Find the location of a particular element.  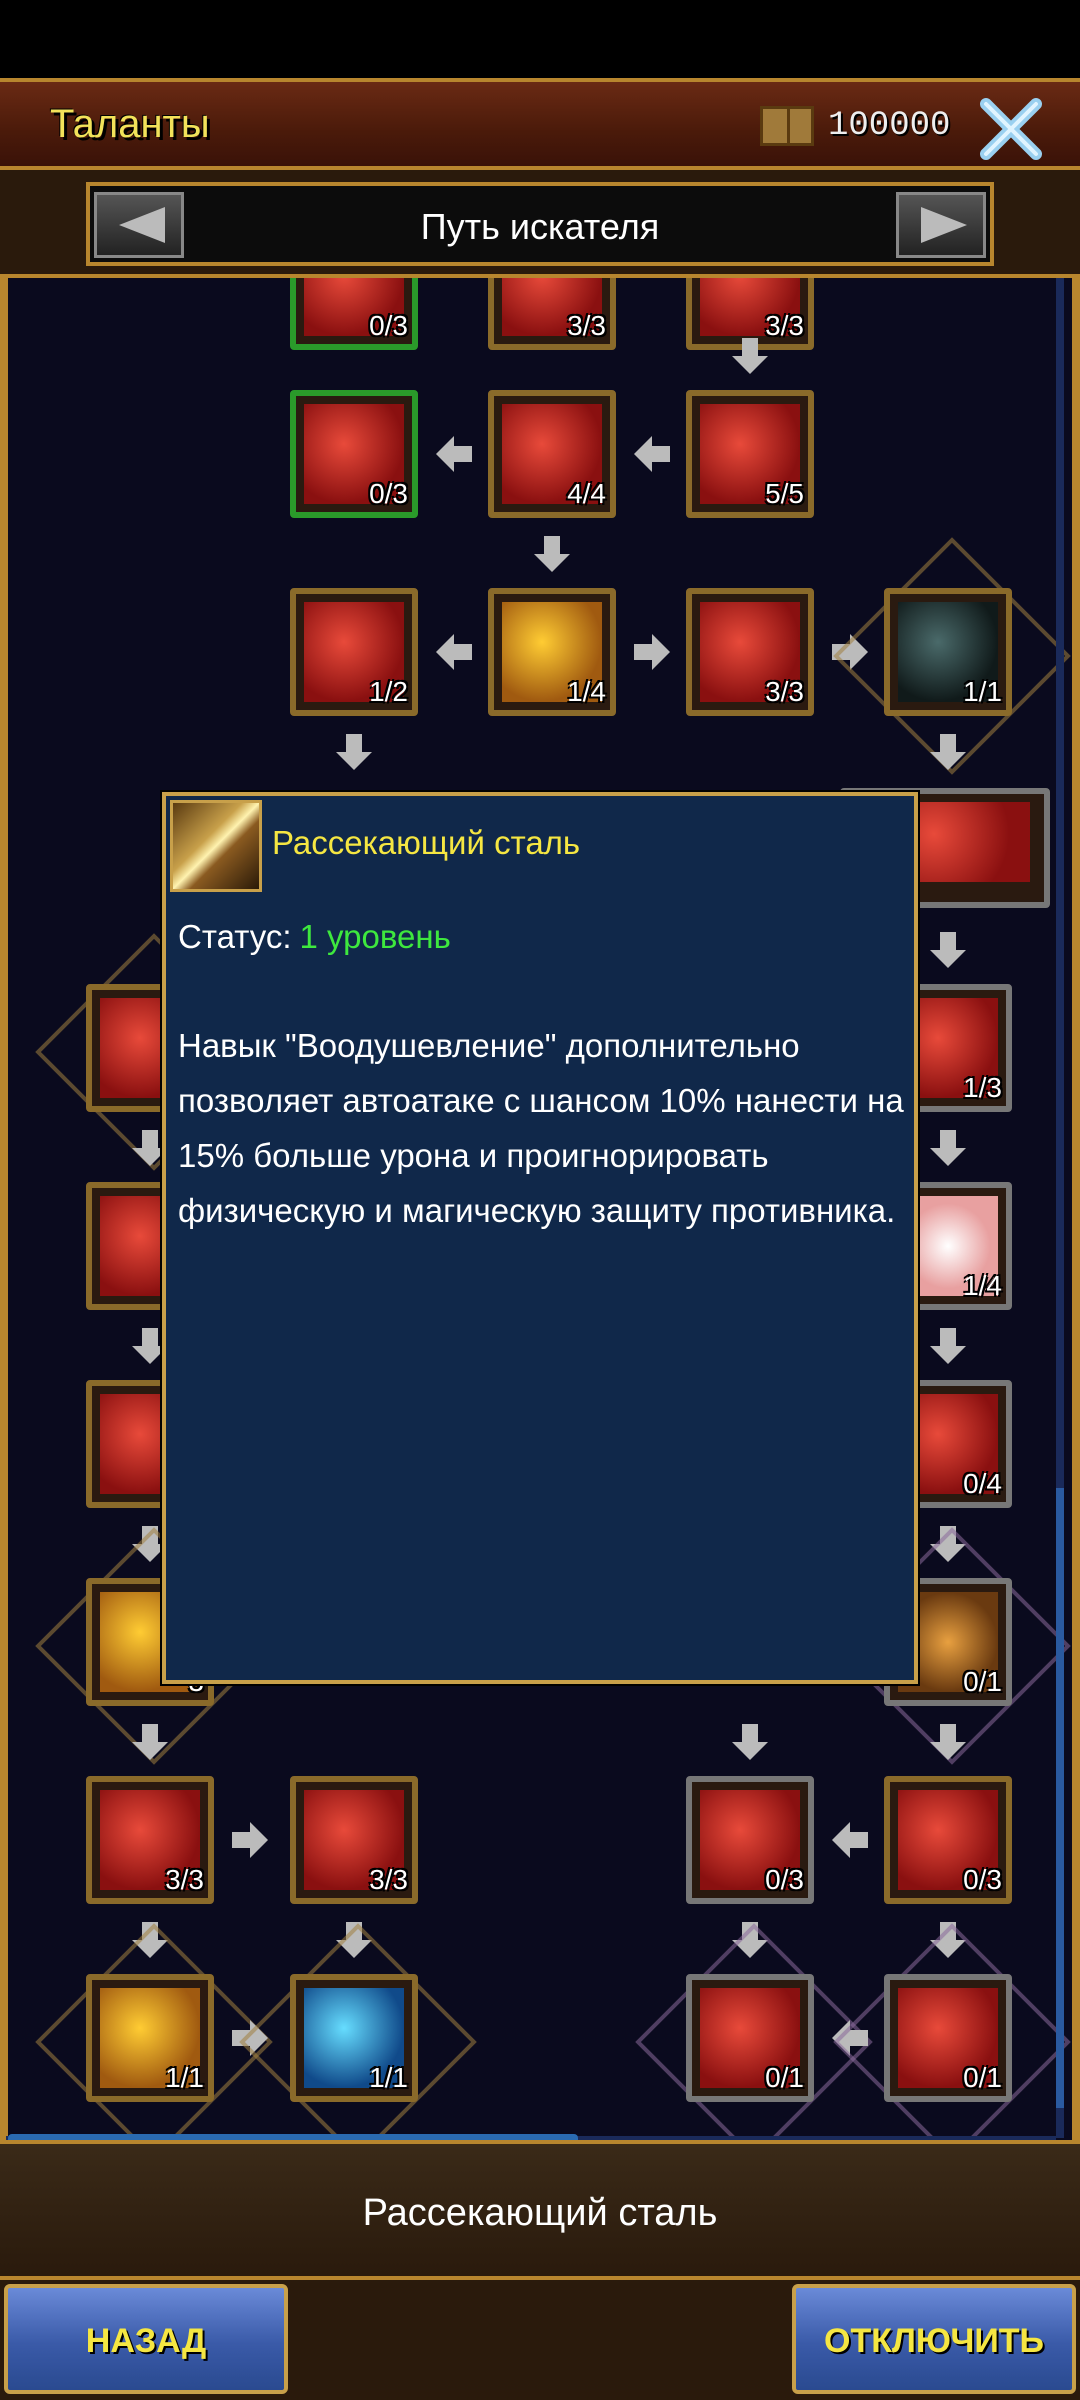

page-title: Таланты is located at coordinates (130, 124).